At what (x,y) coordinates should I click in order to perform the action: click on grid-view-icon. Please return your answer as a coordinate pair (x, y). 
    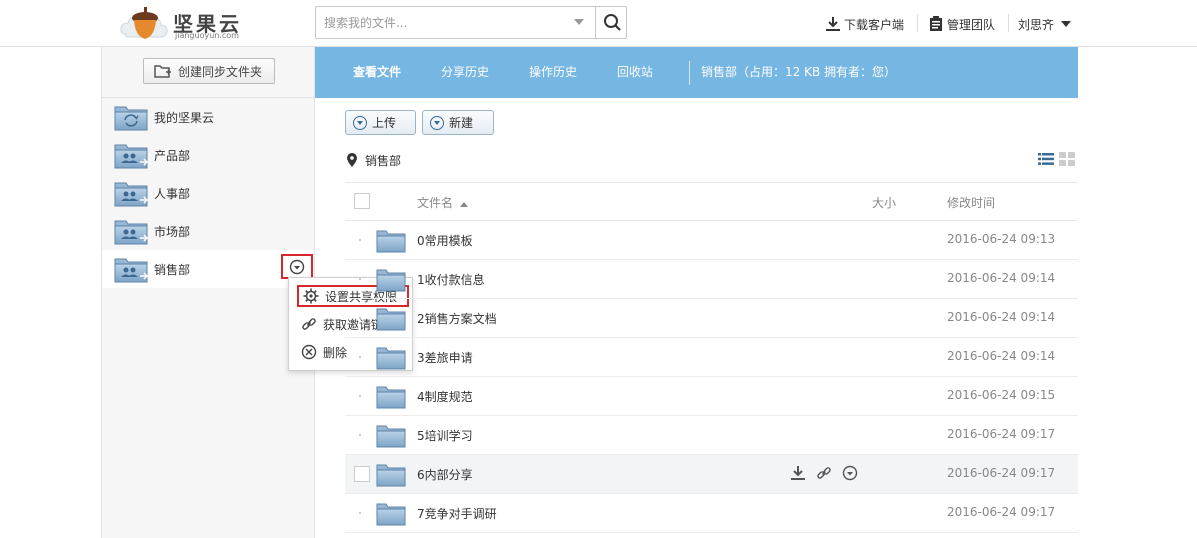
    Looking at the image, I should click on (1067, 159).